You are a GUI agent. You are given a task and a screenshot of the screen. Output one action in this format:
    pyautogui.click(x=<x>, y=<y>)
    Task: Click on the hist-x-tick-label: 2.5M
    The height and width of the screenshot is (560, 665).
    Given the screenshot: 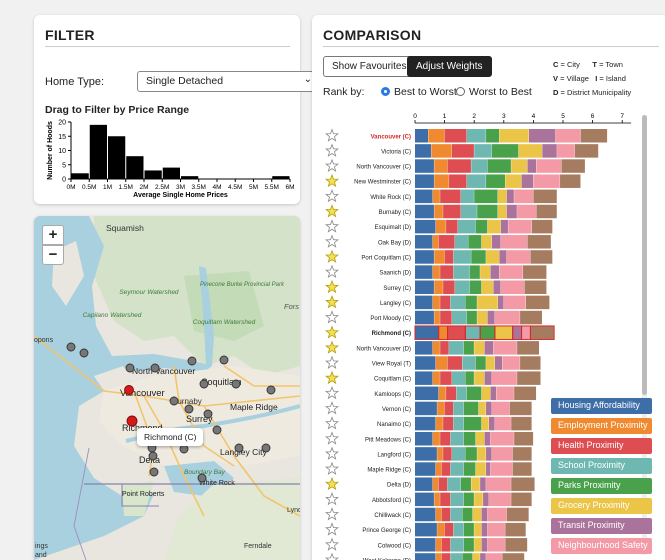 What is the action you would take?
    pyautogui.click(x=162, y=187)
    